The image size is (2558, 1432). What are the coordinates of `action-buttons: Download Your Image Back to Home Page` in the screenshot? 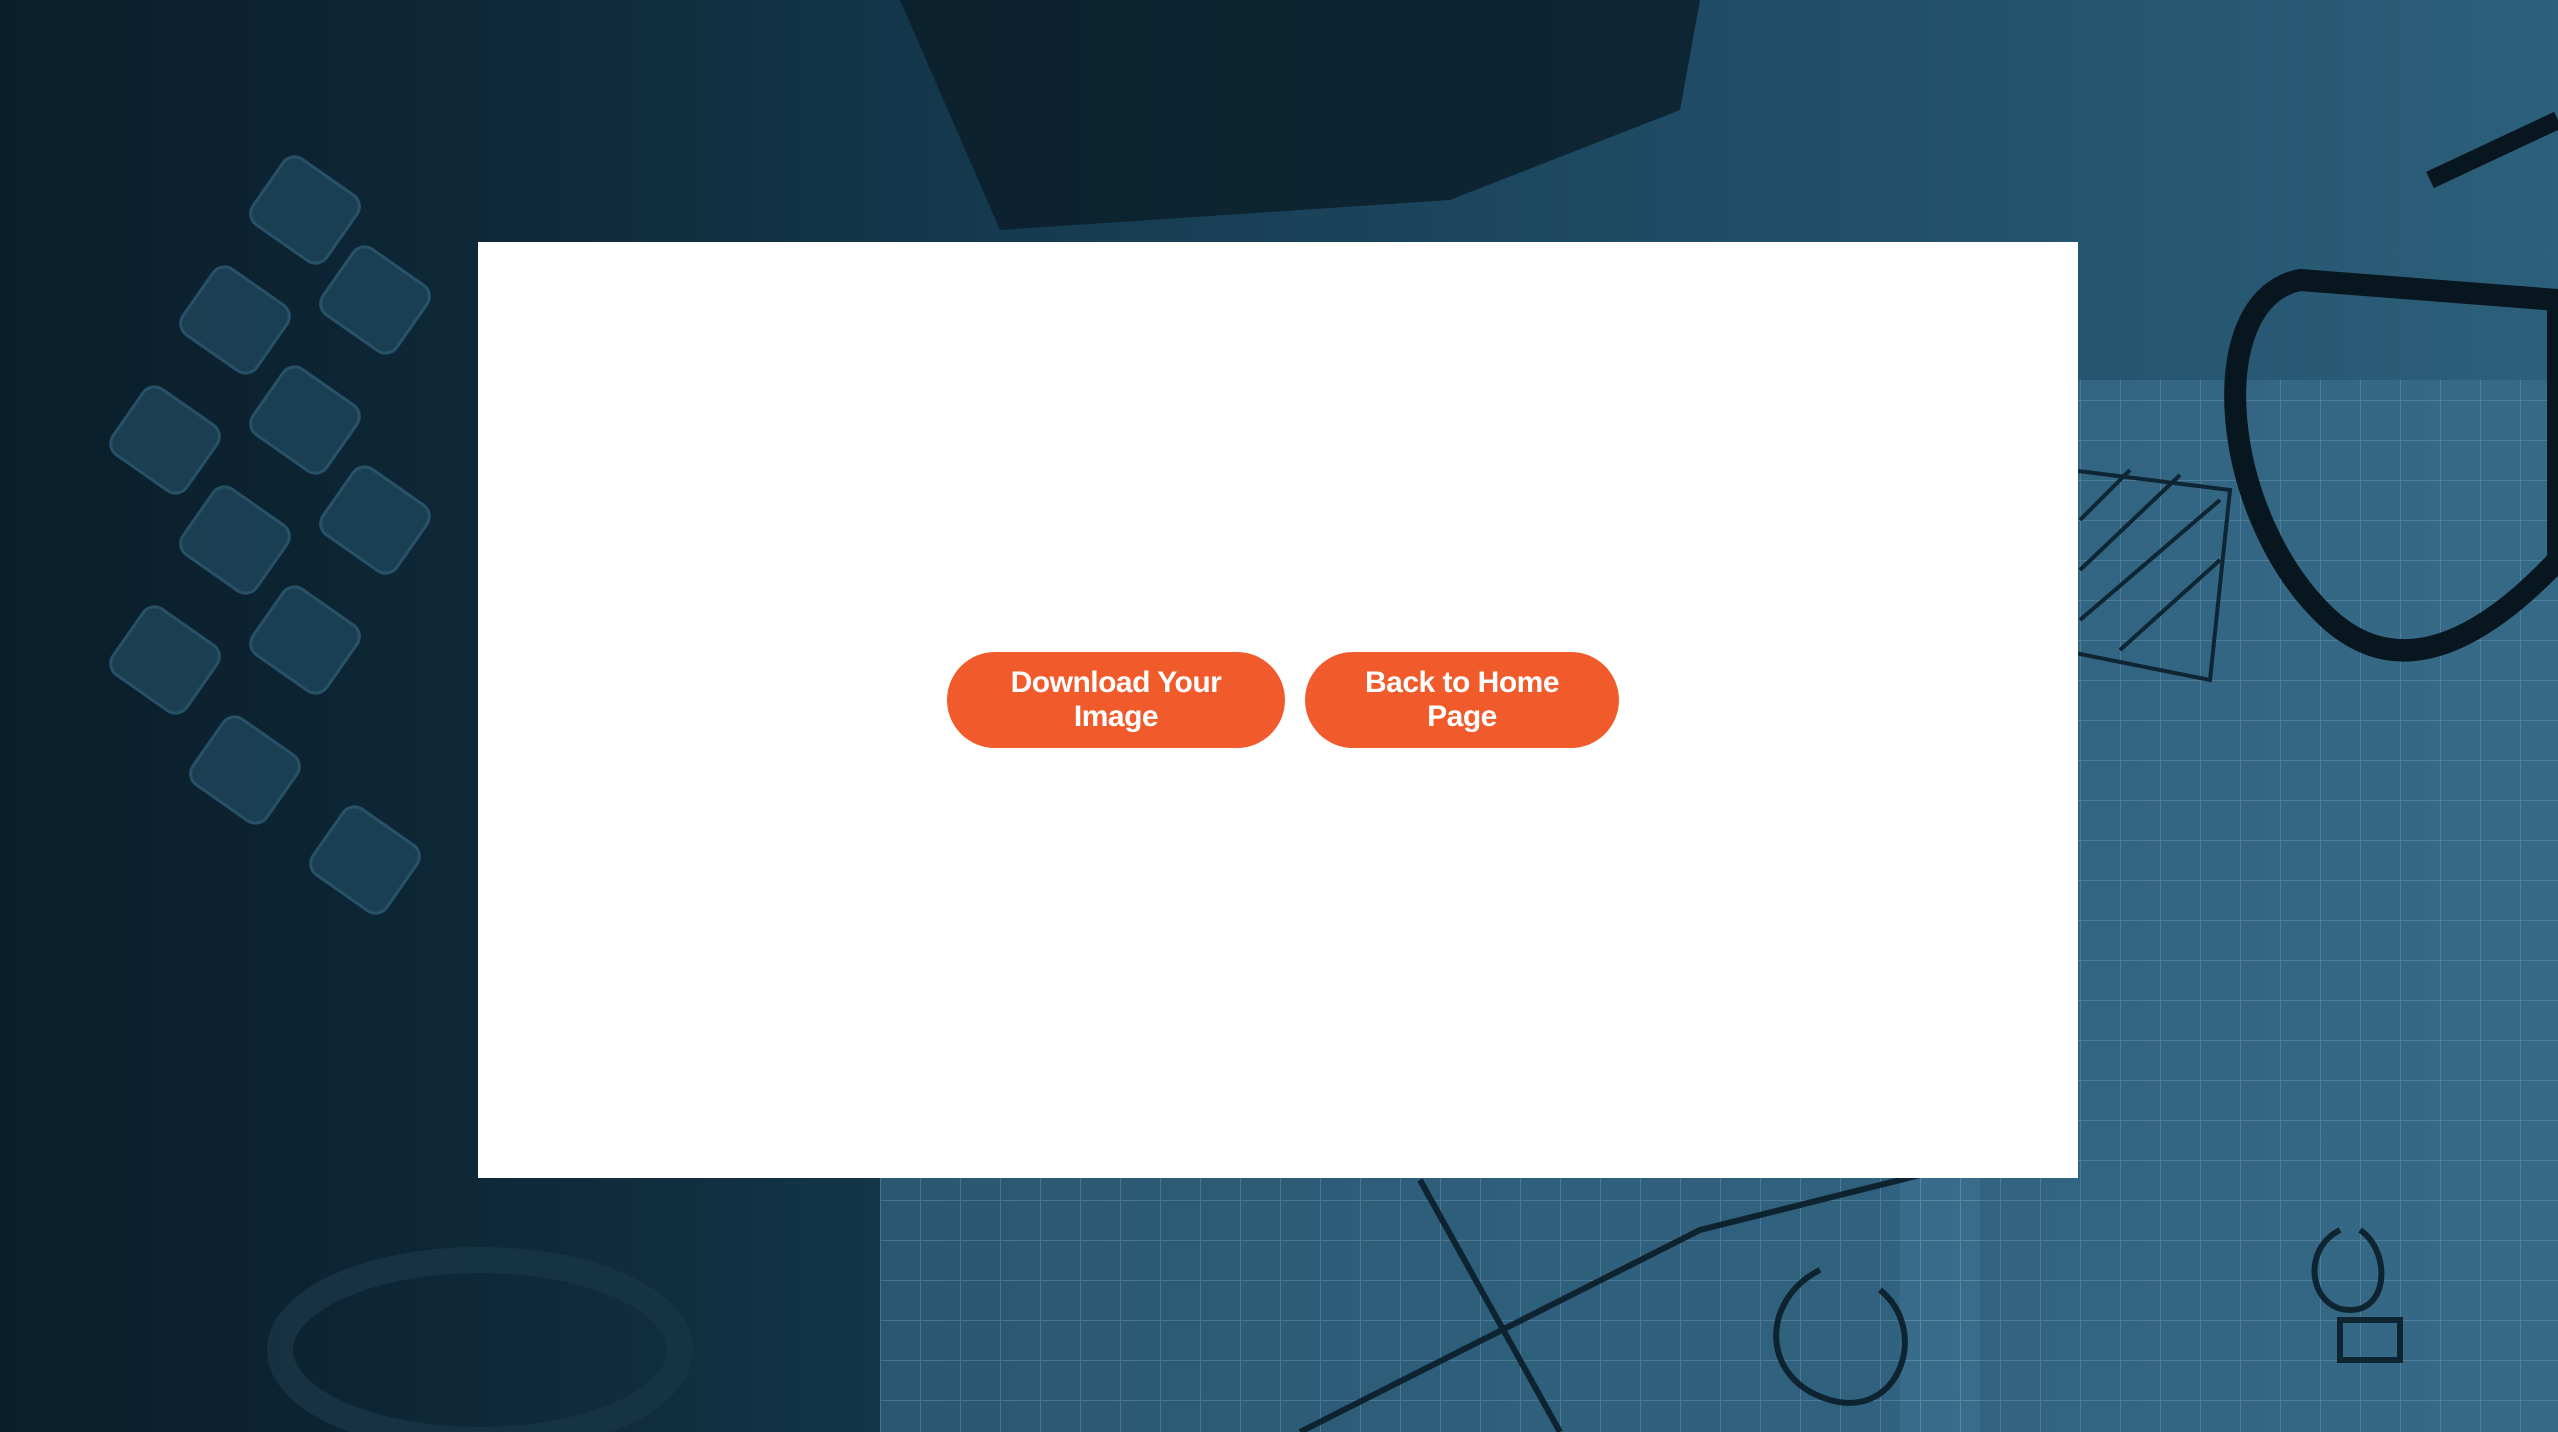 It's located at (1278, 700).